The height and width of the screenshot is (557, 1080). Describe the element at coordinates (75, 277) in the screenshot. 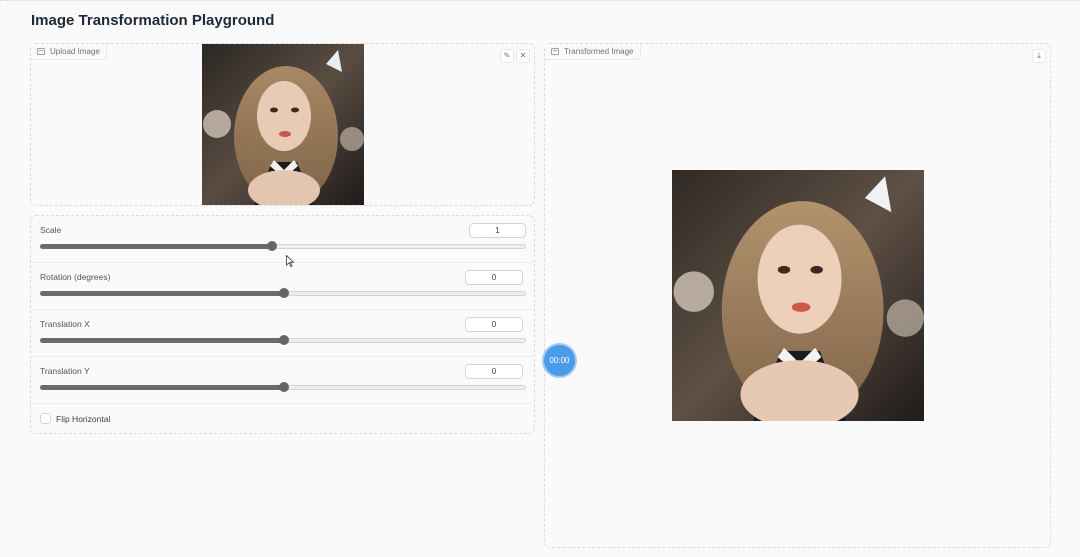

I see `rotation-label: Rotation (degrees)` at that location.